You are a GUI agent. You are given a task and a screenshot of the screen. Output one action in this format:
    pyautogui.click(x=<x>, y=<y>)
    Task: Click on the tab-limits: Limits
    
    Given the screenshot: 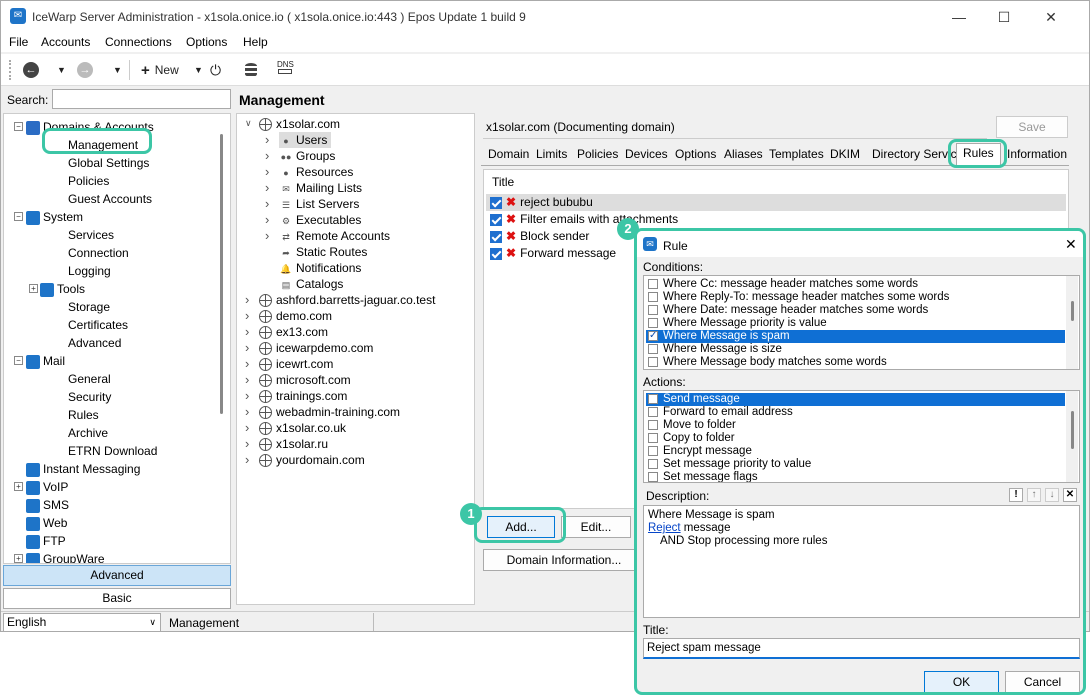 What is the action you would take?
    pyautogui.click(x=552, y=155)
    